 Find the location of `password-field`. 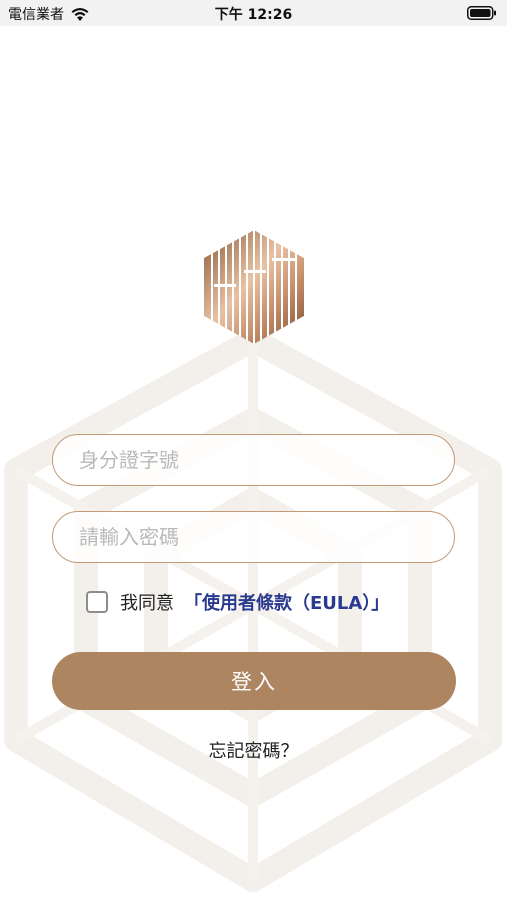

password-field is located at coordinates (253, 537).